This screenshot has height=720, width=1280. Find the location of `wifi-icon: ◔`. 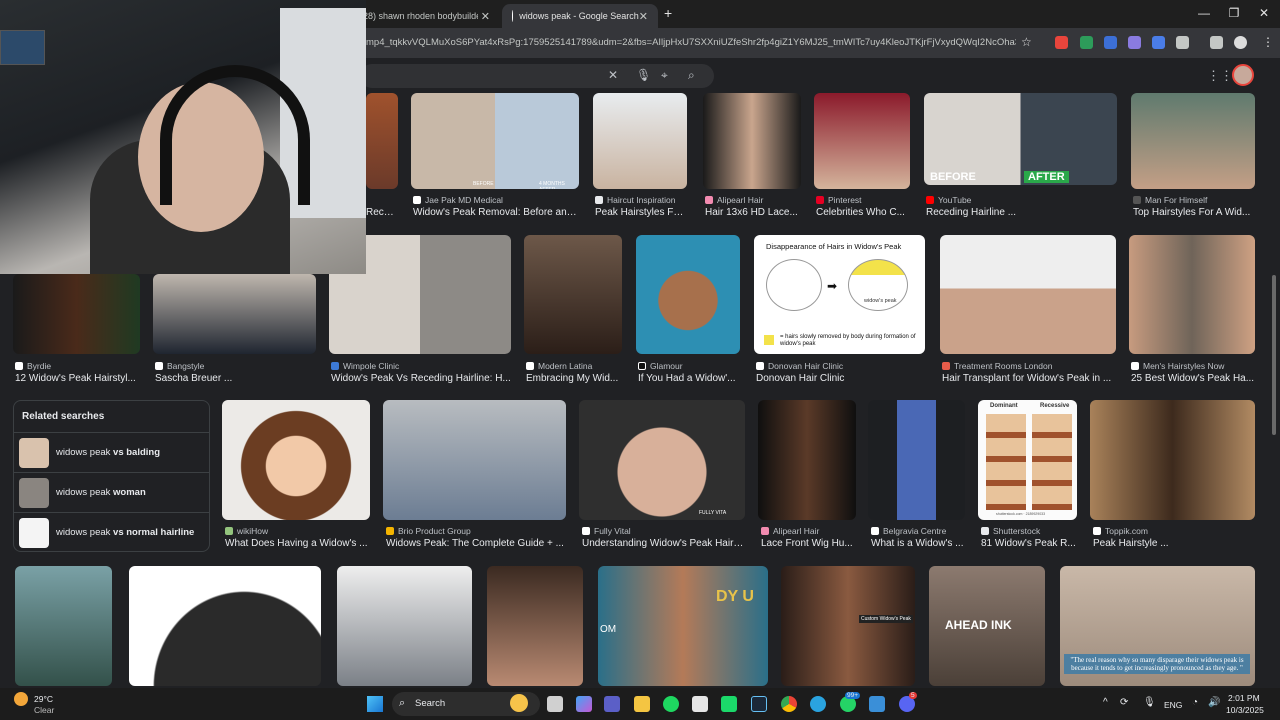

wifi-icon: ◔ is located at coordinates (1195, 702).